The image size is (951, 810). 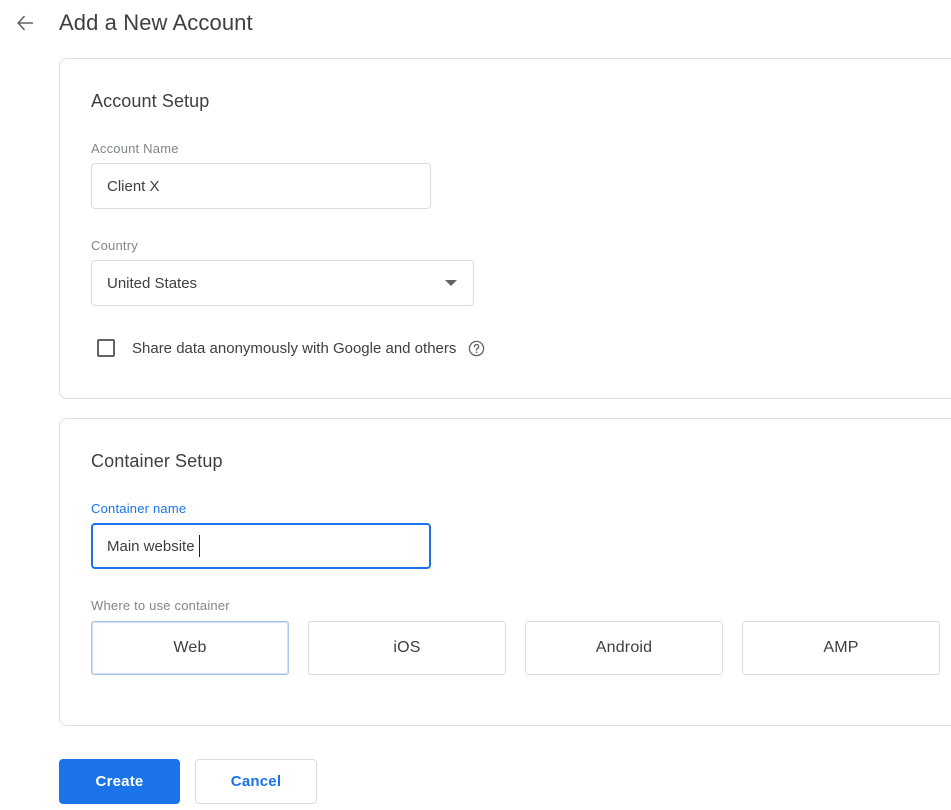 What do you see at coordinates (119, 781) in the screenshot?
I see `create-button: Create` at bounding box center [119, 781].